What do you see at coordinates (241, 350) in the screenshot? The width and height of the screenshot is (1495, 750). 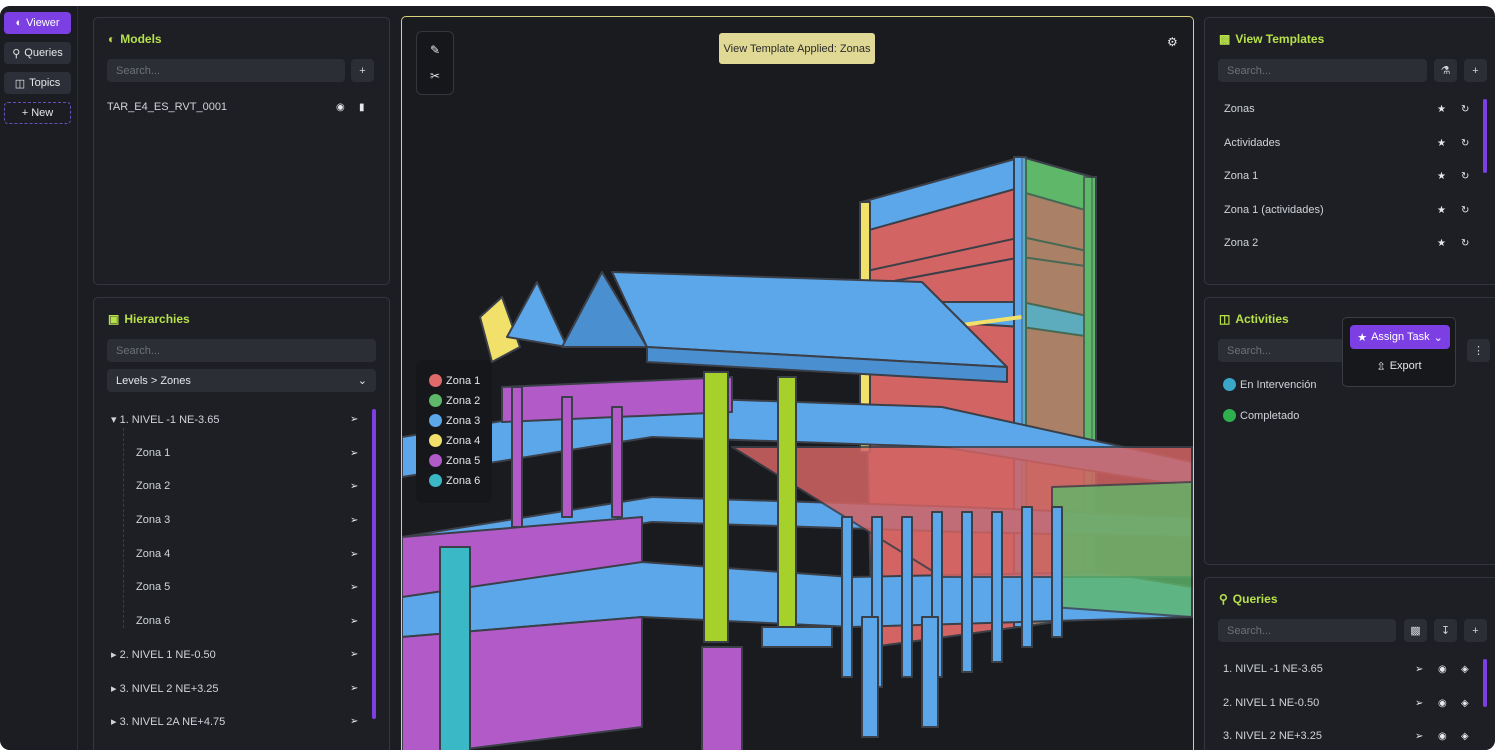 I see `hierarchies-search-input` at bounding box center [241, 350].